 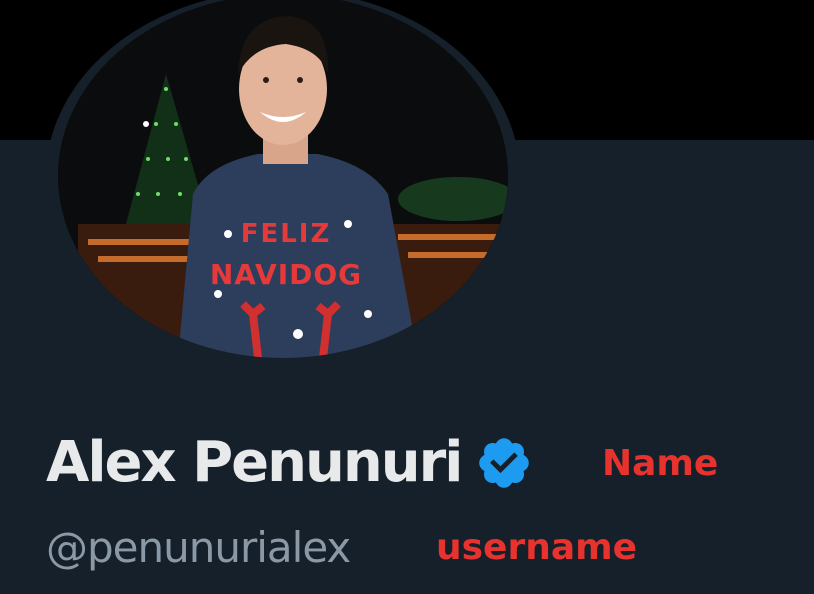 I want to click on display-name: Alex Penunuri, so click(x=254, y=462).